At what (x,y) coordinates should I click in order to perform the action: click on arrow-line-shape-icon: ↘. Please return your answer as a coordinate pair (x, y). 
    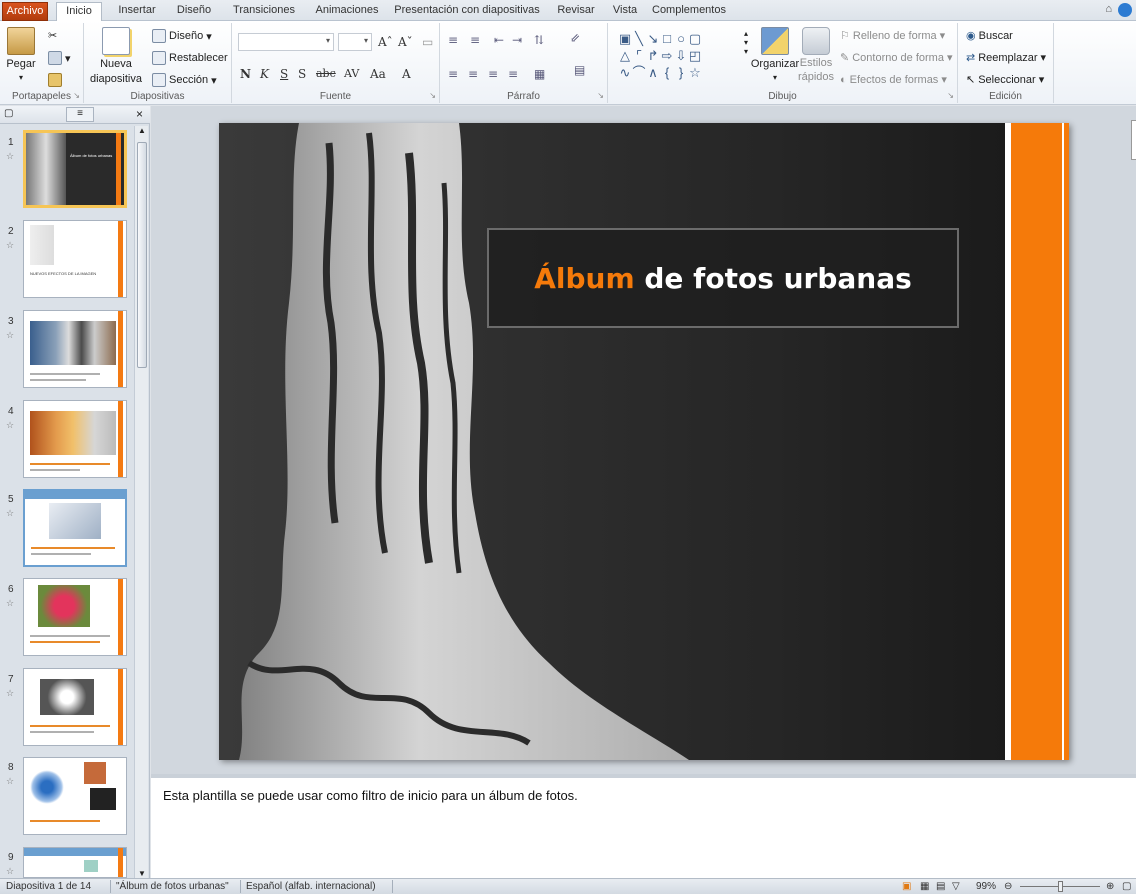
    Looking at the image, I should click on (653, 39).